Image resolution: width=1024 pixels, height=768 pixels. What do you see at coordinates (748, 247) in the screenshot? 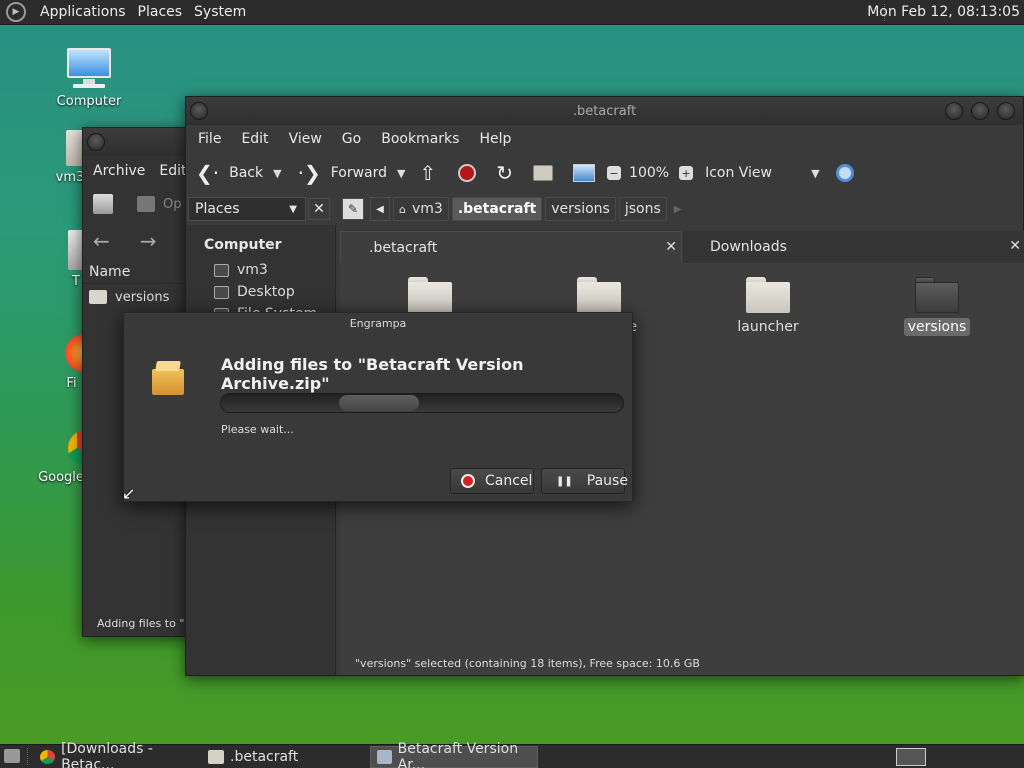
I see `tab-label: Downloads` at bounding box center [748, 247].